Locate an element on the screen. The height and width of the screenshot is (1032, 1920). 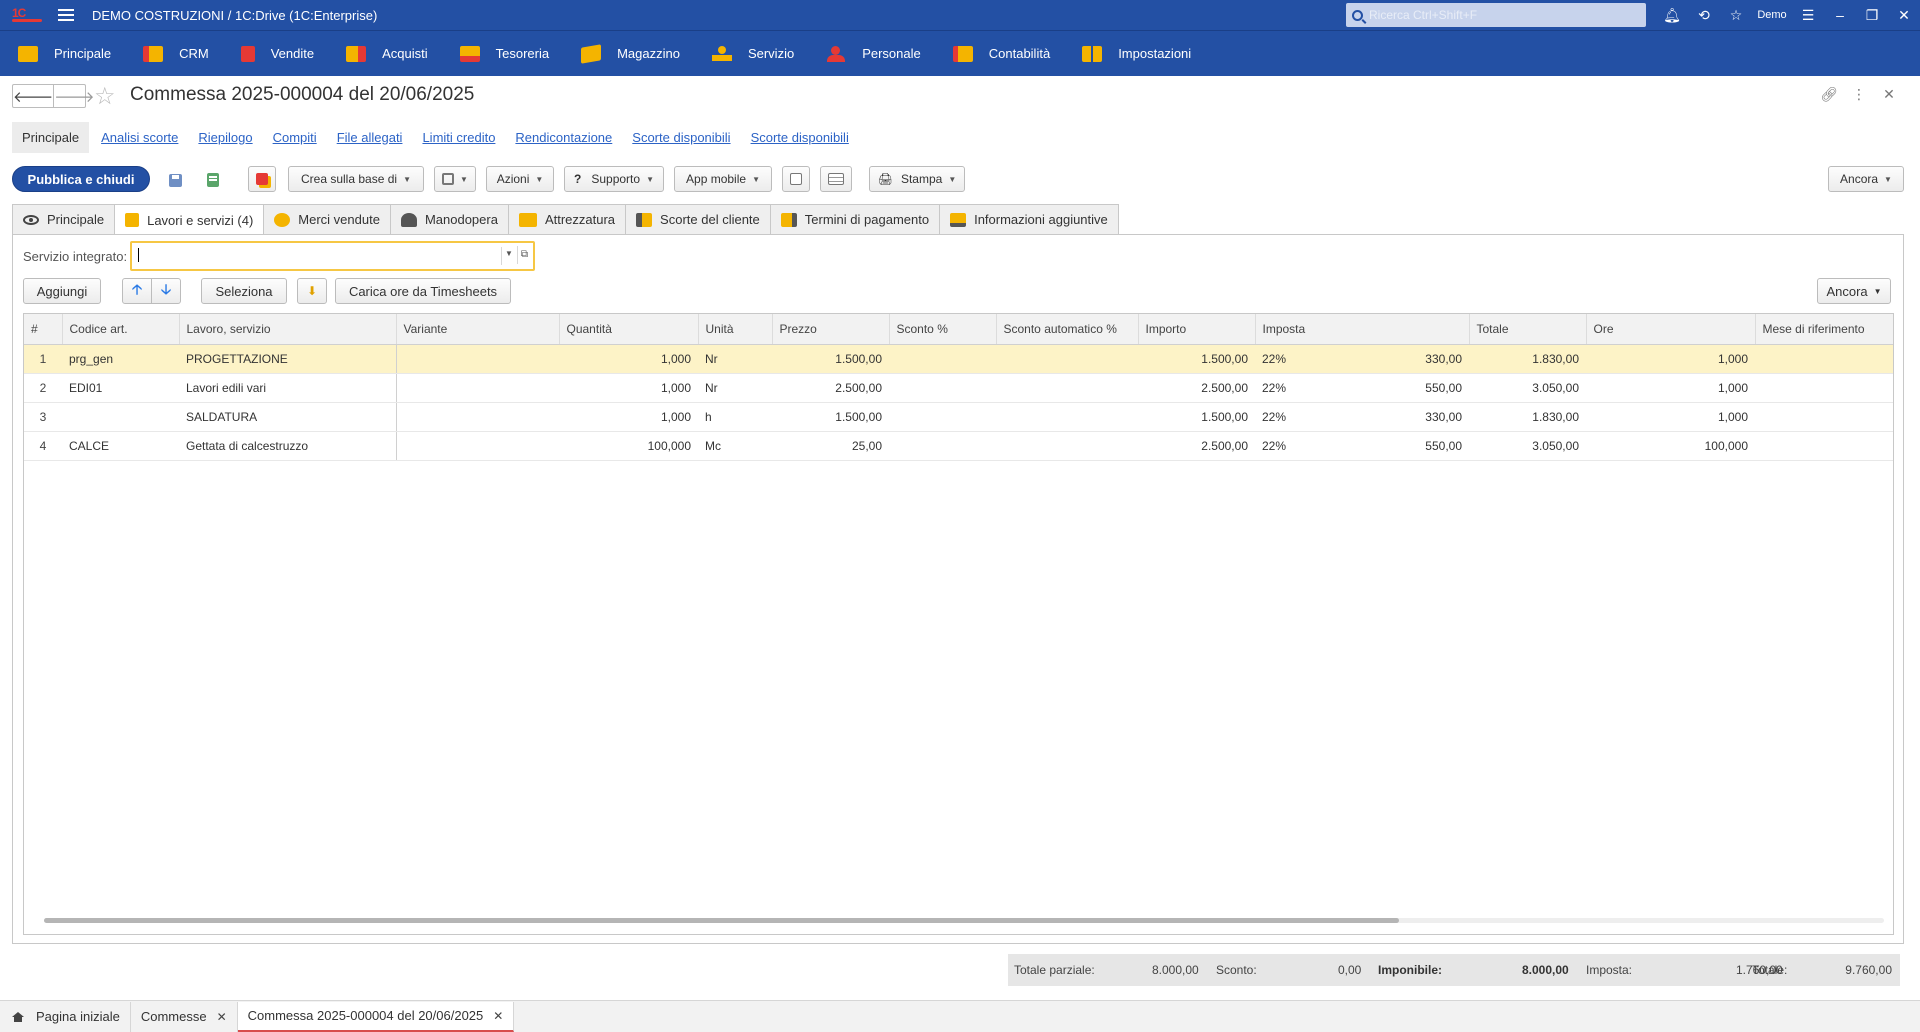
link-compiti: Compiti is located at coordinates (295, 137).